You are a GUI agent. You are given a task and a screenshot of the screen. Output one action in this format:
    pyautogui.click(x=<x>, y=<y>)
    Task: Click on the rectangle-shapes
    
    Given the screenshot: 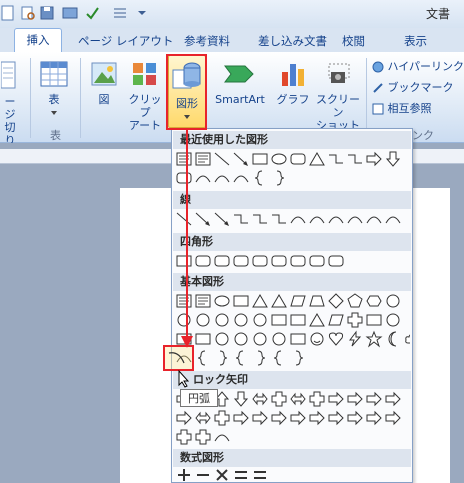 What is the action you would take?
    pyautogui.click(x=292, y=262)
    